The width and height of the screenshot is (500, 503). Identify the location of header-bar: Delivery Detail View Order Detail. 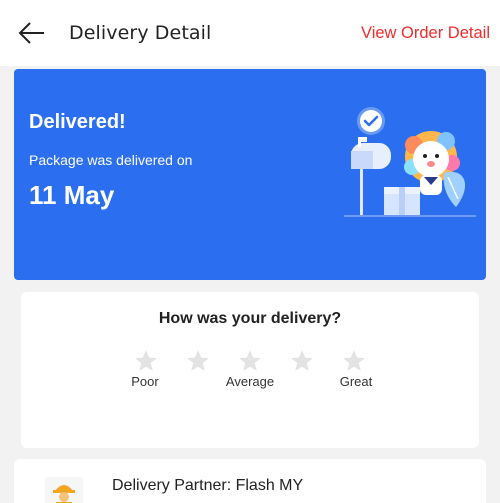
(250, 33).